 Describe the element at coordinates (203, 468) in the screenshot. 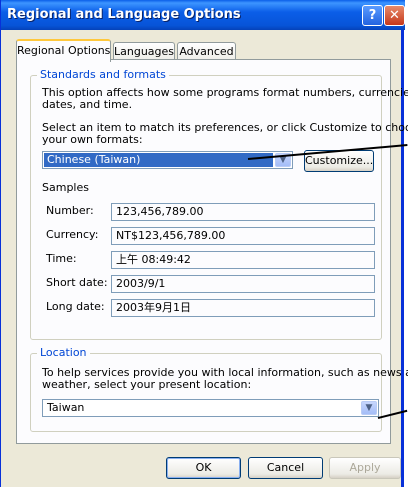

I see `ok-button: OK` at that location.